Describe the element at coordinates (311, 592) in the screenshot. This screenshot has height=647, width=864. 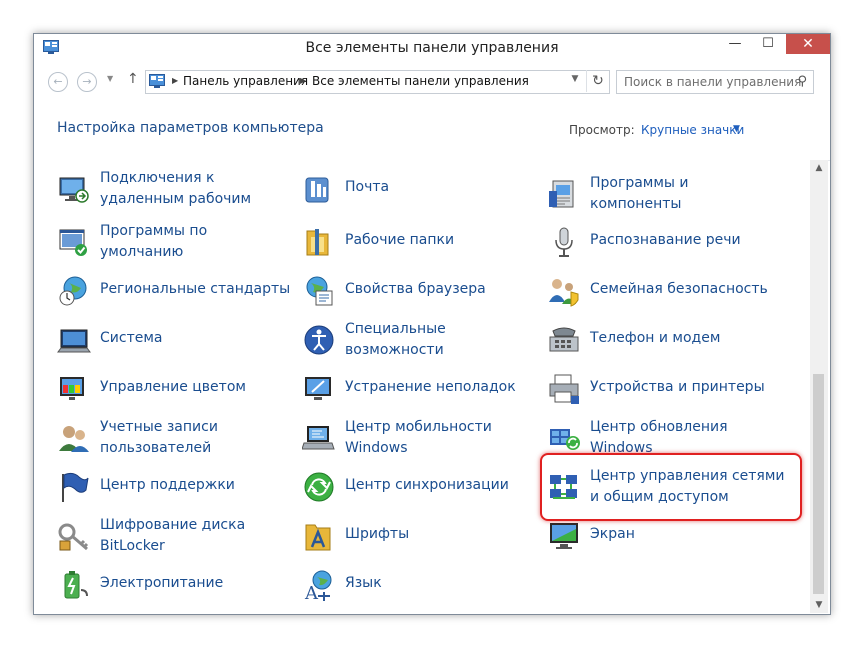
I see `svg-text: A` at that location.